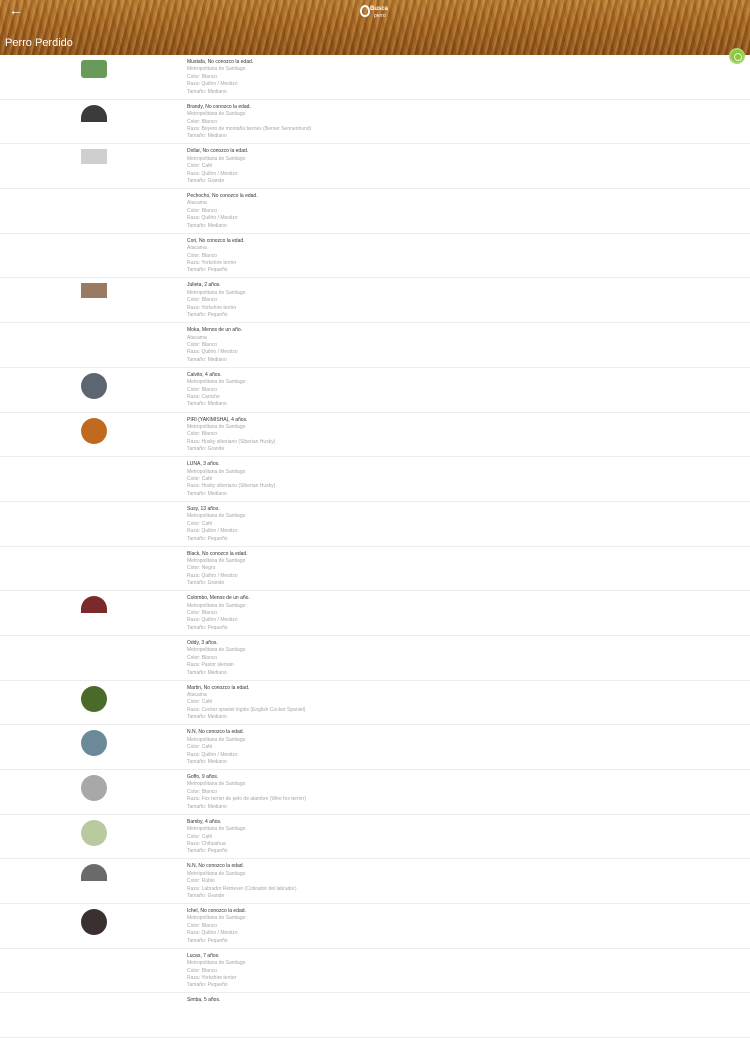 Image resolution: width=750 pixels, height=1038 pixels. What do you see at coordinates (375, 1015) in the screenshot?
I see `list-item: Simba, 5 años.` at bounding box center [375, 1015].